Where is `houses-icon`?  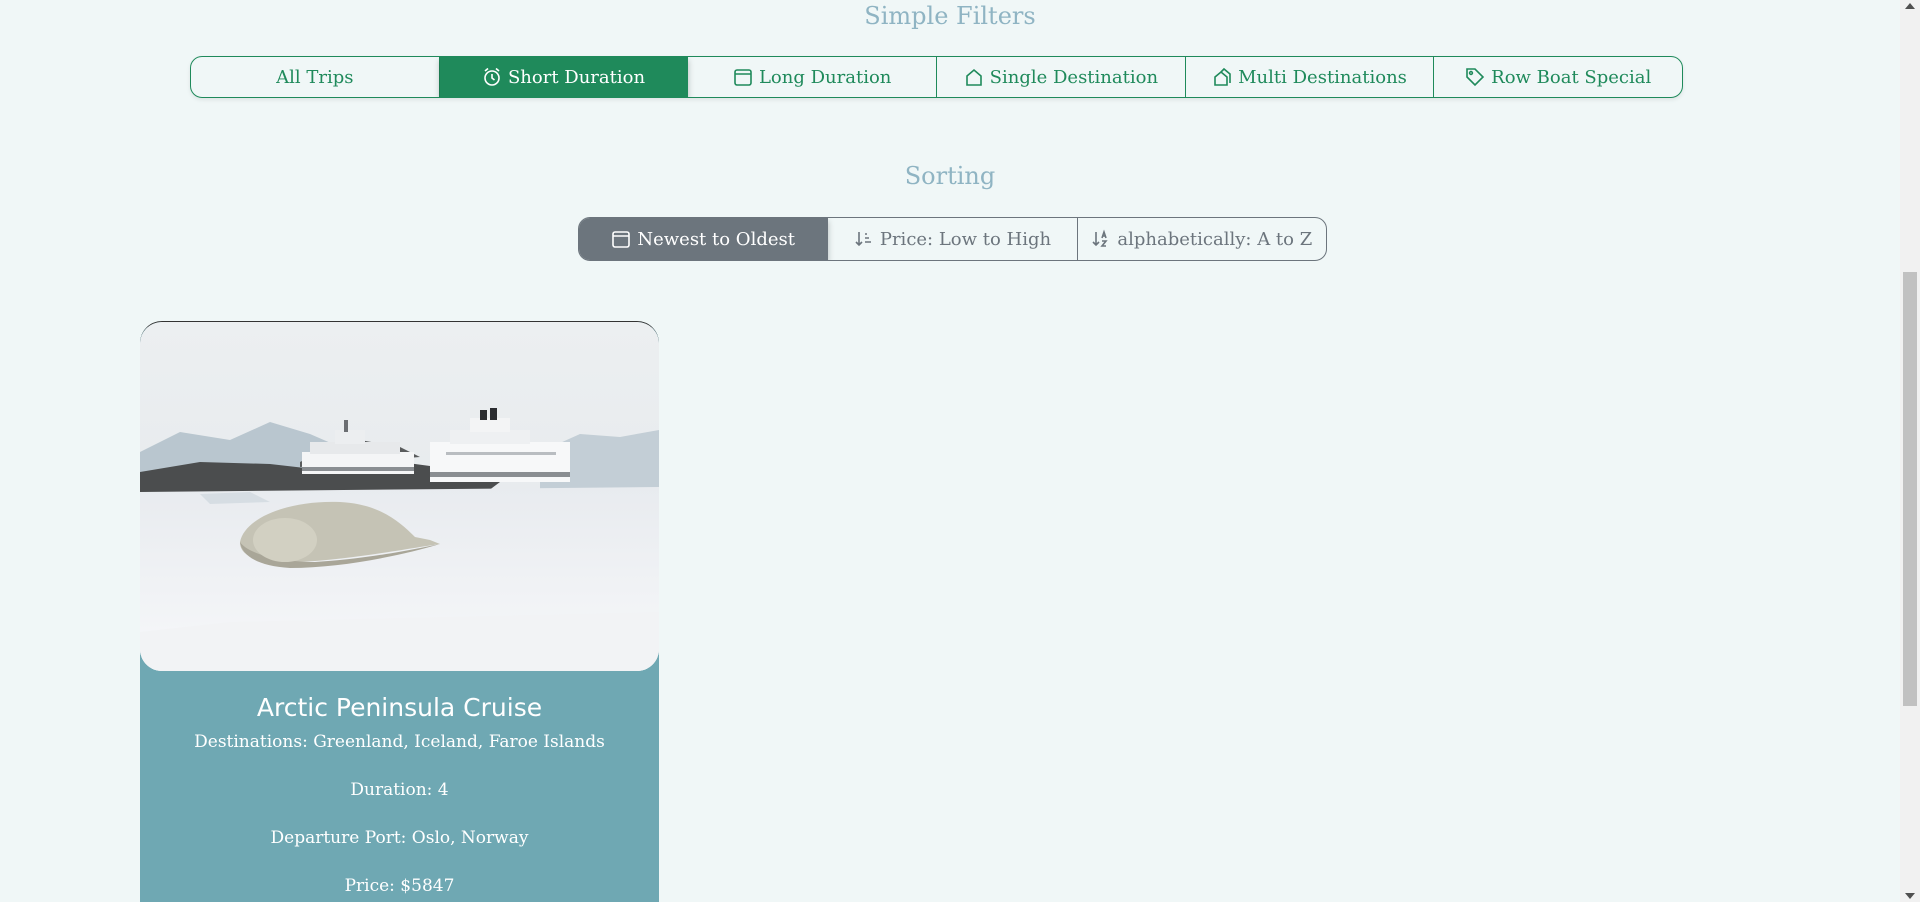
houses-icon is located at coordinates (1222, 77).